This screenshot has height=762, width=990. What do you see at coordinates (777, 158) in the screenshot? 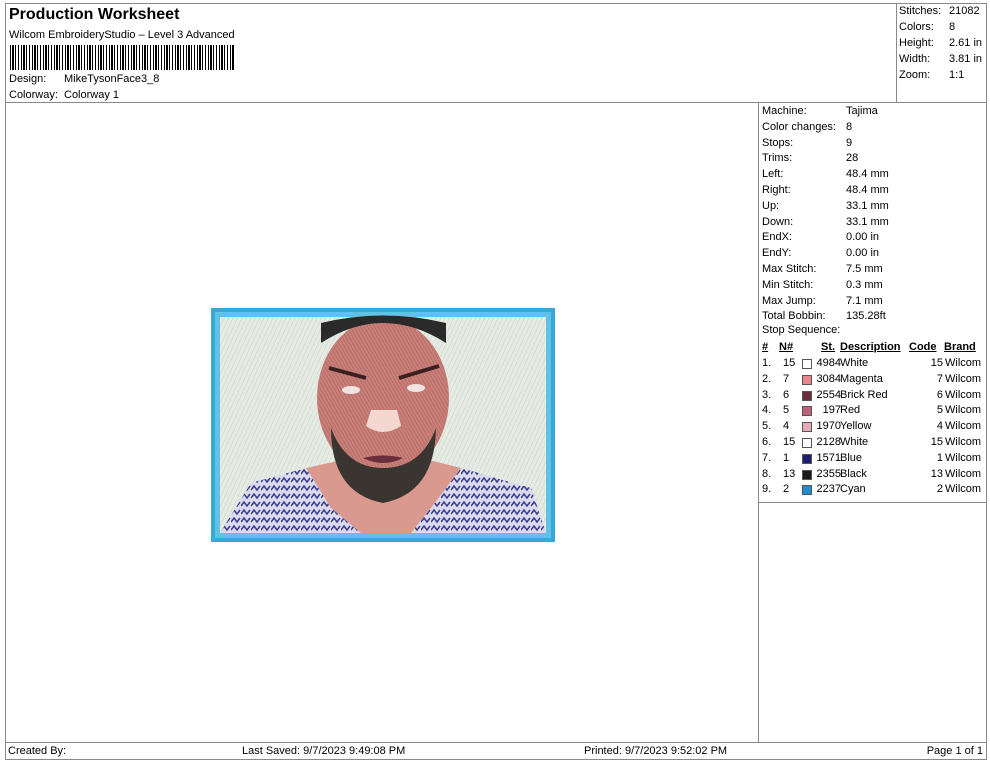
I see `machine-label: Trims:` at bounding box center [777, 158].